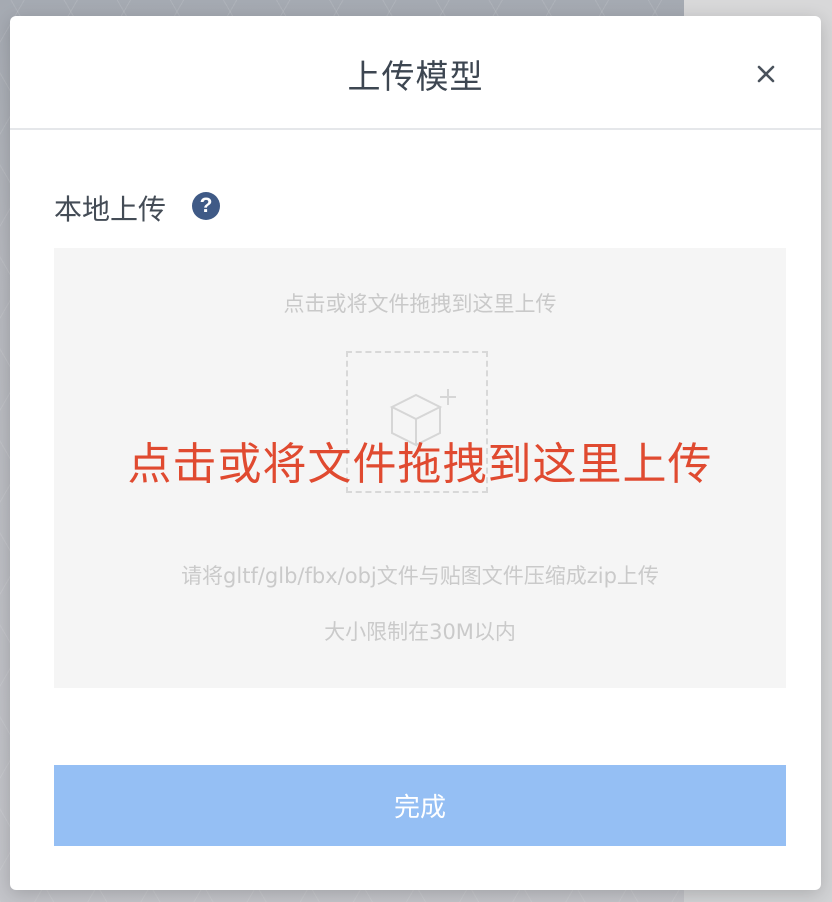 The height and width of the screenshot is (902, 832). Describe the element at coordinates (420, 464) in the screenshot. I see `drag-drop-overlay-text: 点击或将文件拖拽到这里上传` at that location.